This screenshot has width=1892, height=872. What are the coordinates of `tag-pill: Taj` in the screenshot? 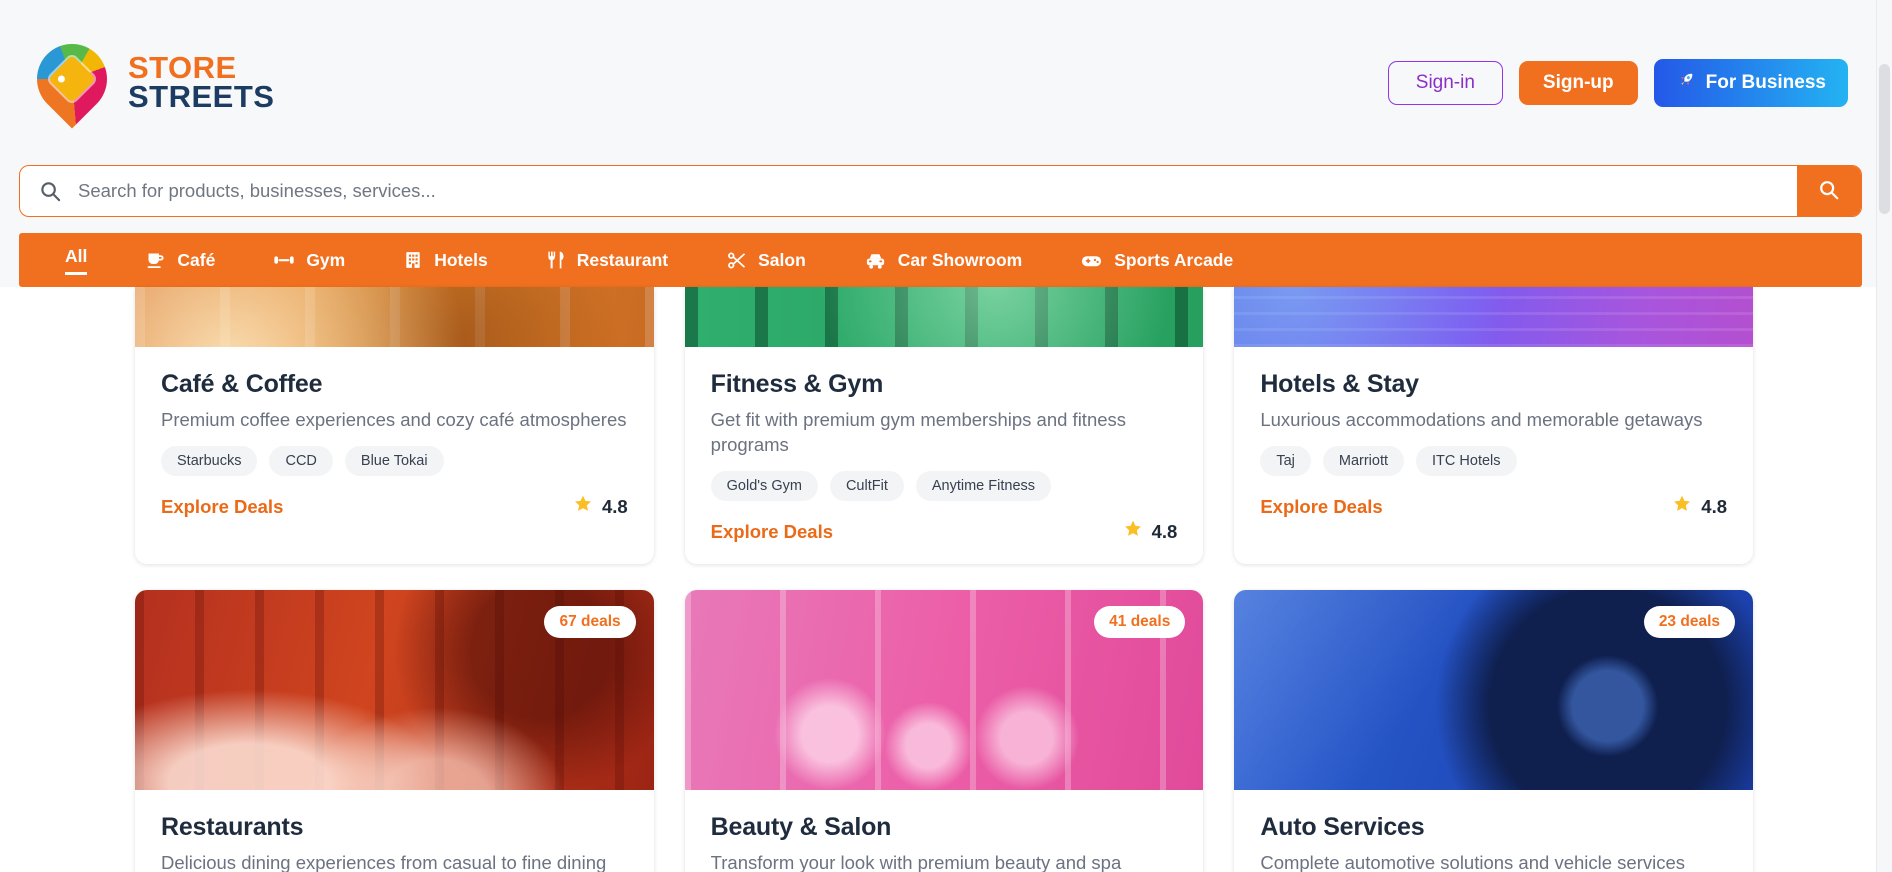 It's located at (1285, 461).